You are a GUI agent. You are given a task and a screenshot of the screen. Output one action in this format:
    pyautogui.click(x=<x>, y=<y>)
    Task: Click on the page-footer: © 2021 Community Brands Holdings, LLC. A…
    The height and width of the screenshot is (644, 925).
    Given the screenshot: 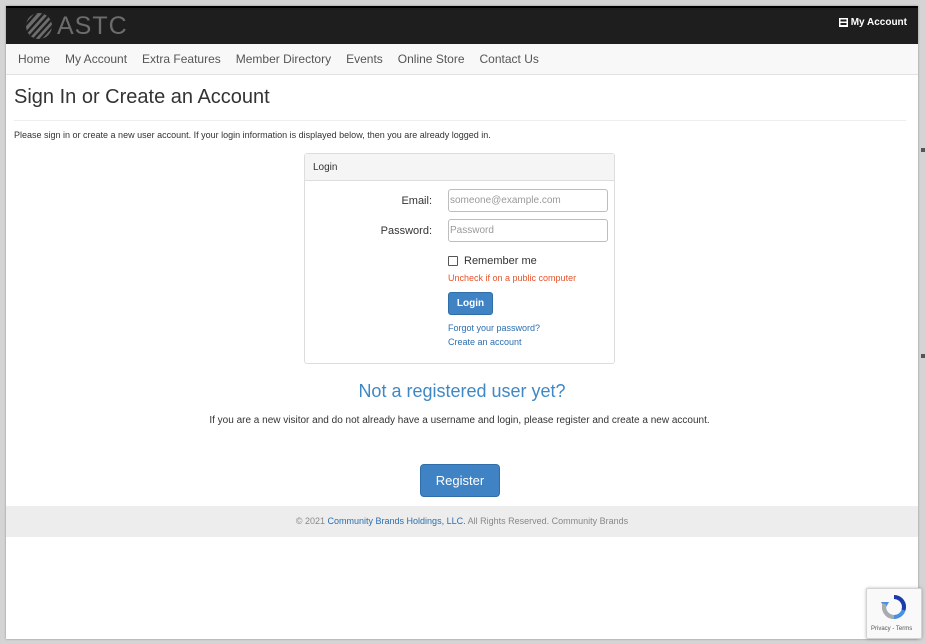 What is the action you would take?
    pyautogui.click(x=462, y=521)
    